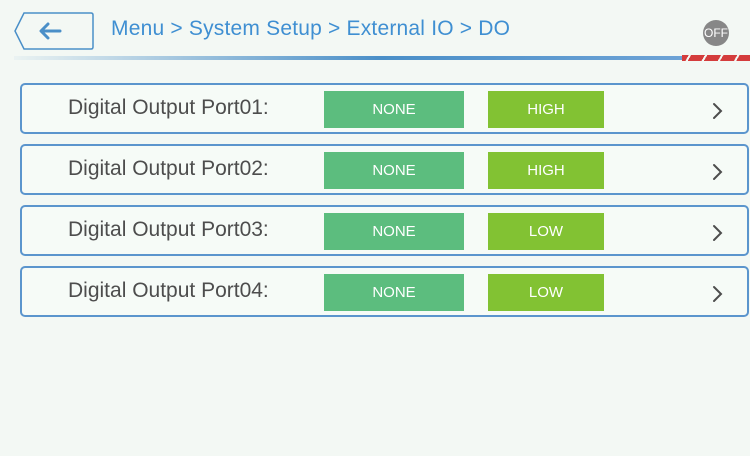  I want to click on port-label: Digital Output Port03:, so click(168, 229).